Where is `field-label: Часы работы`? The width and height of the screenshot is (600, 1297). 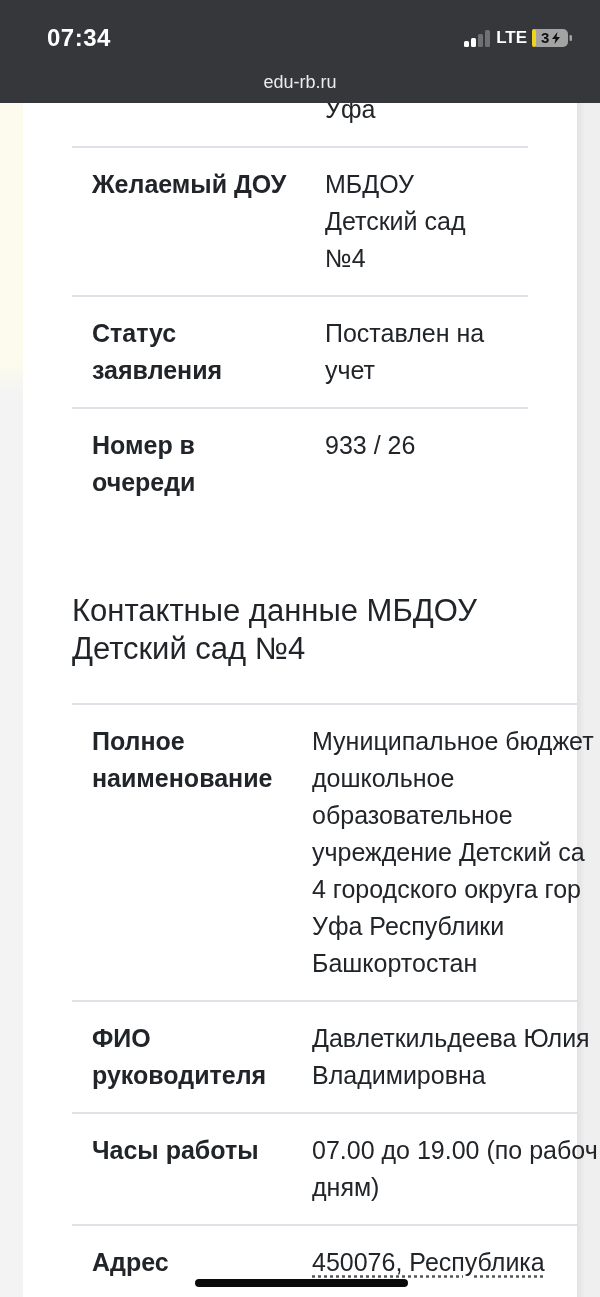
field-label: Часы работы is located at coordinates (176, 1150).